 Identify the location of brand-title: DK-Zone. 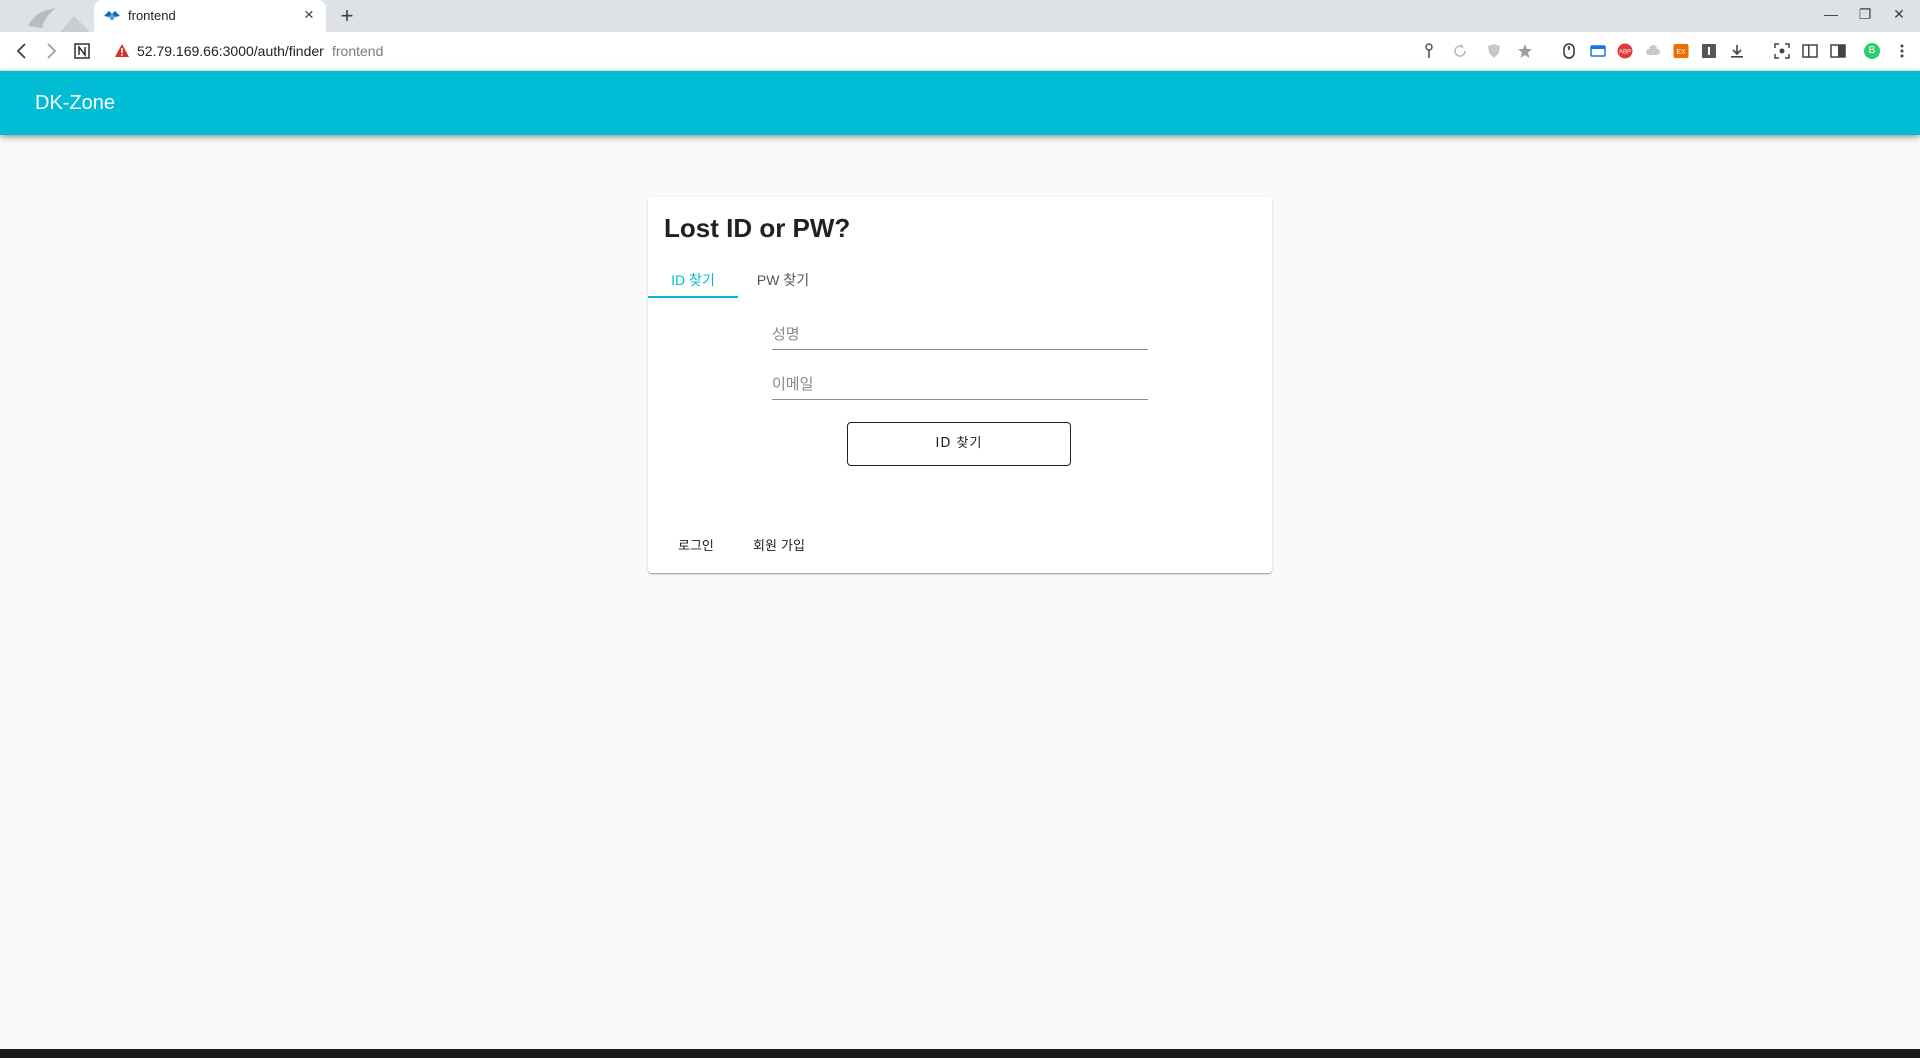
(75, 103).